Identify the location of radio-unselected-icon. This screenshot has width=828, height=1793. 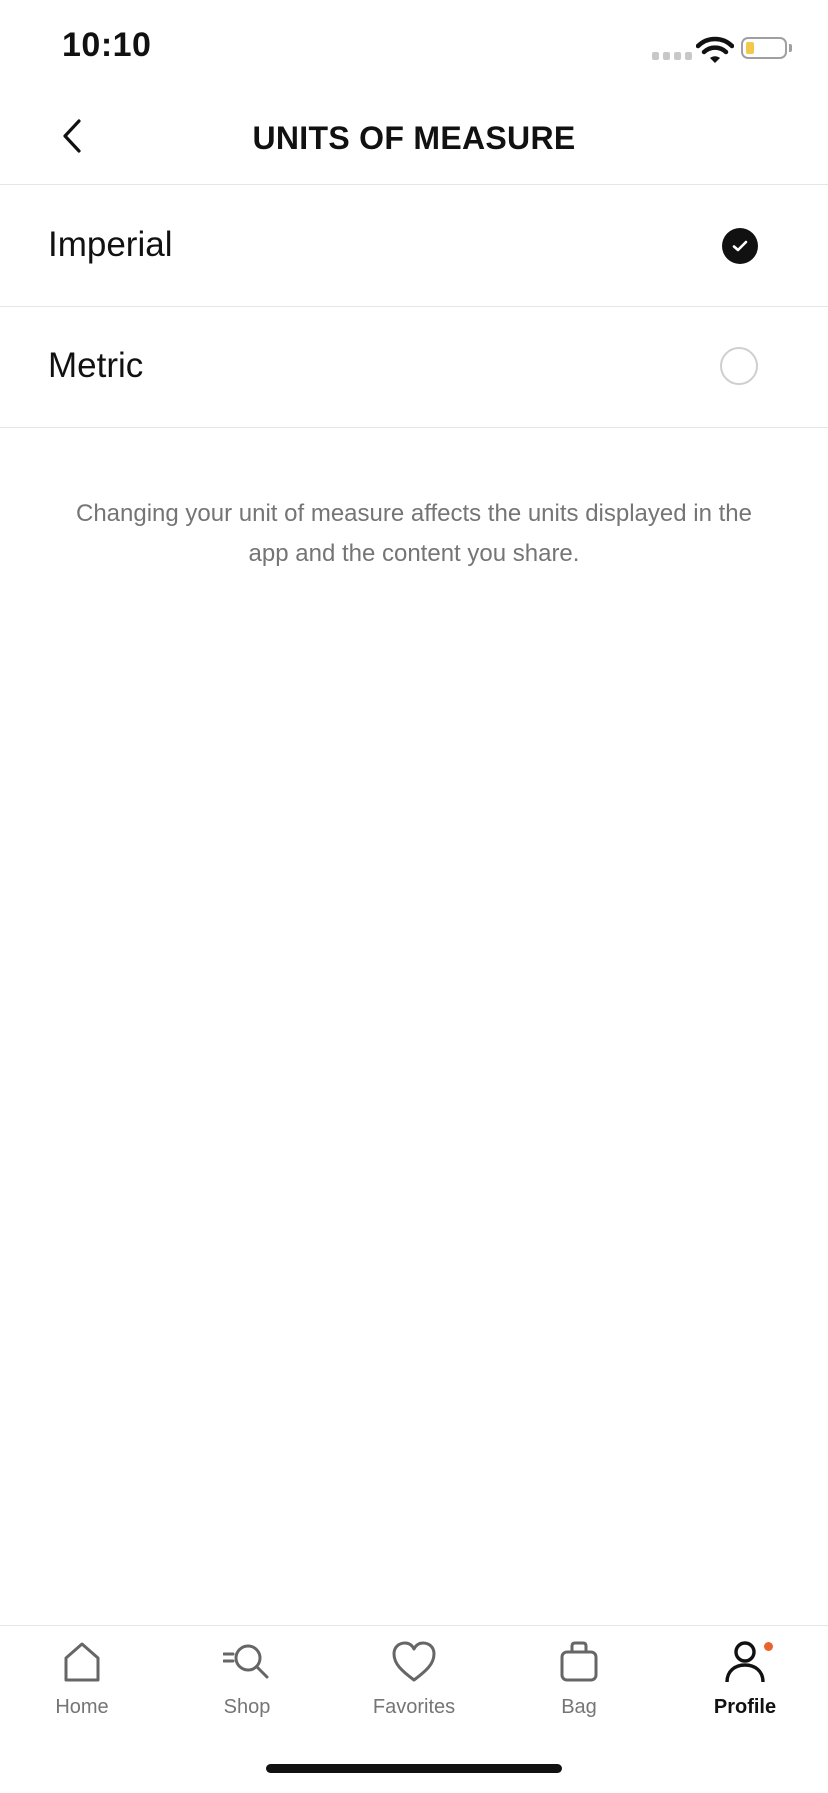
(739, 366).